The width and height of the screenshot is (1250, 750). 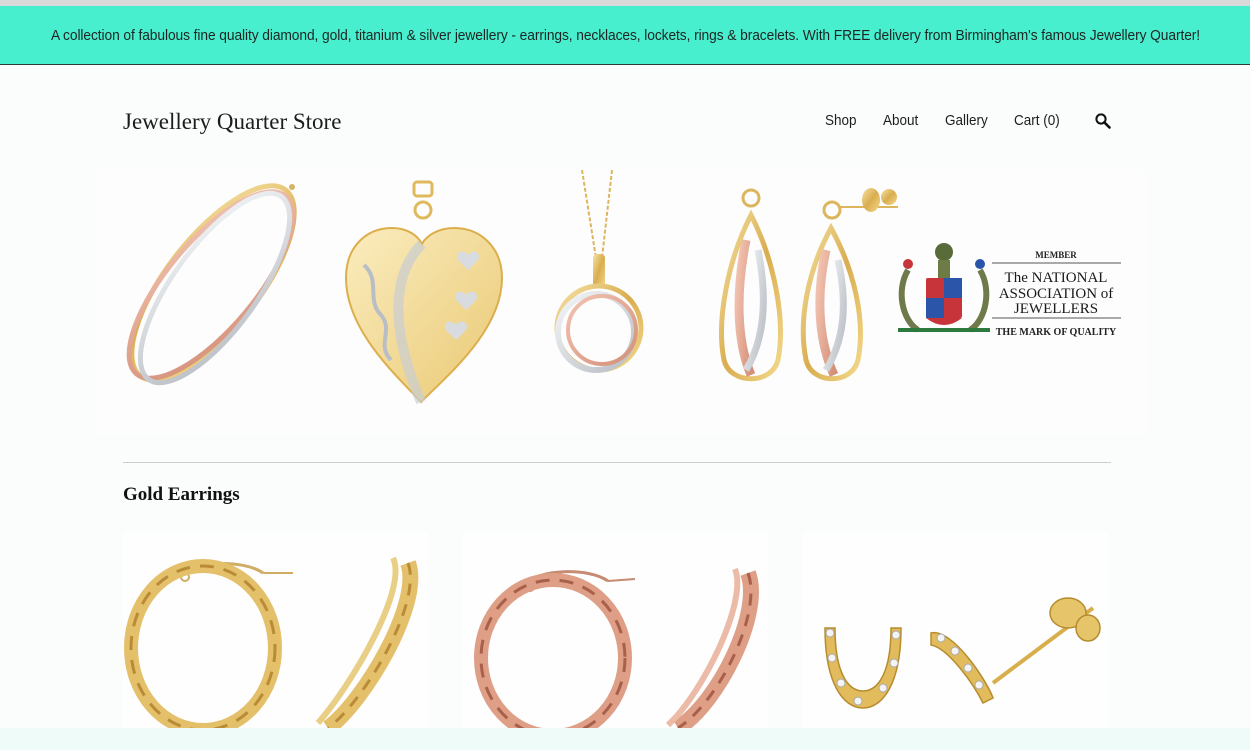 What do you see at coordinates (962, 653) in the screenshot?
I see `horseshoe-stud-earrings-image` at bounding box center [962, 653].